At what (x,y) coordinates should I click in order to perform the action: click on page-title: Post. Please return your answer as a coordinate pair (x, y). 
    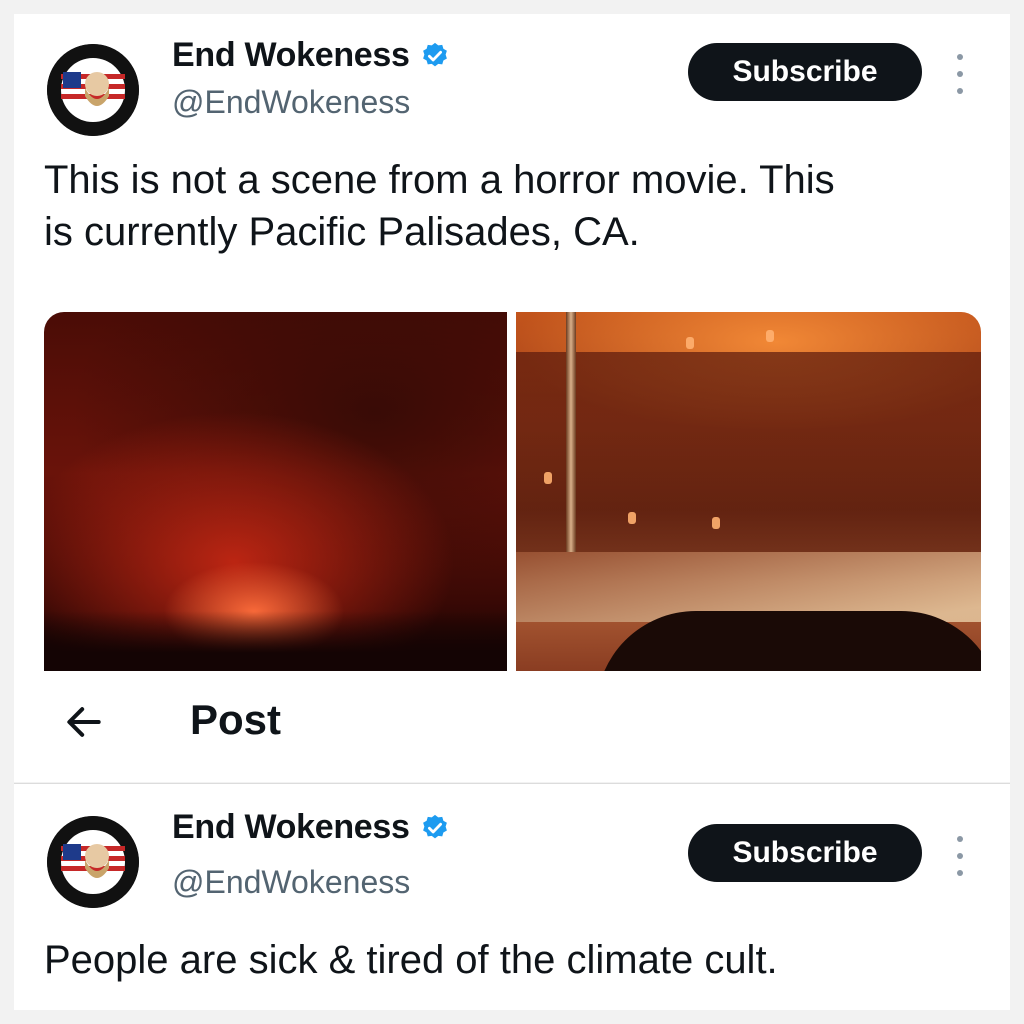
    Looking at the image, I should click on (236, 719).